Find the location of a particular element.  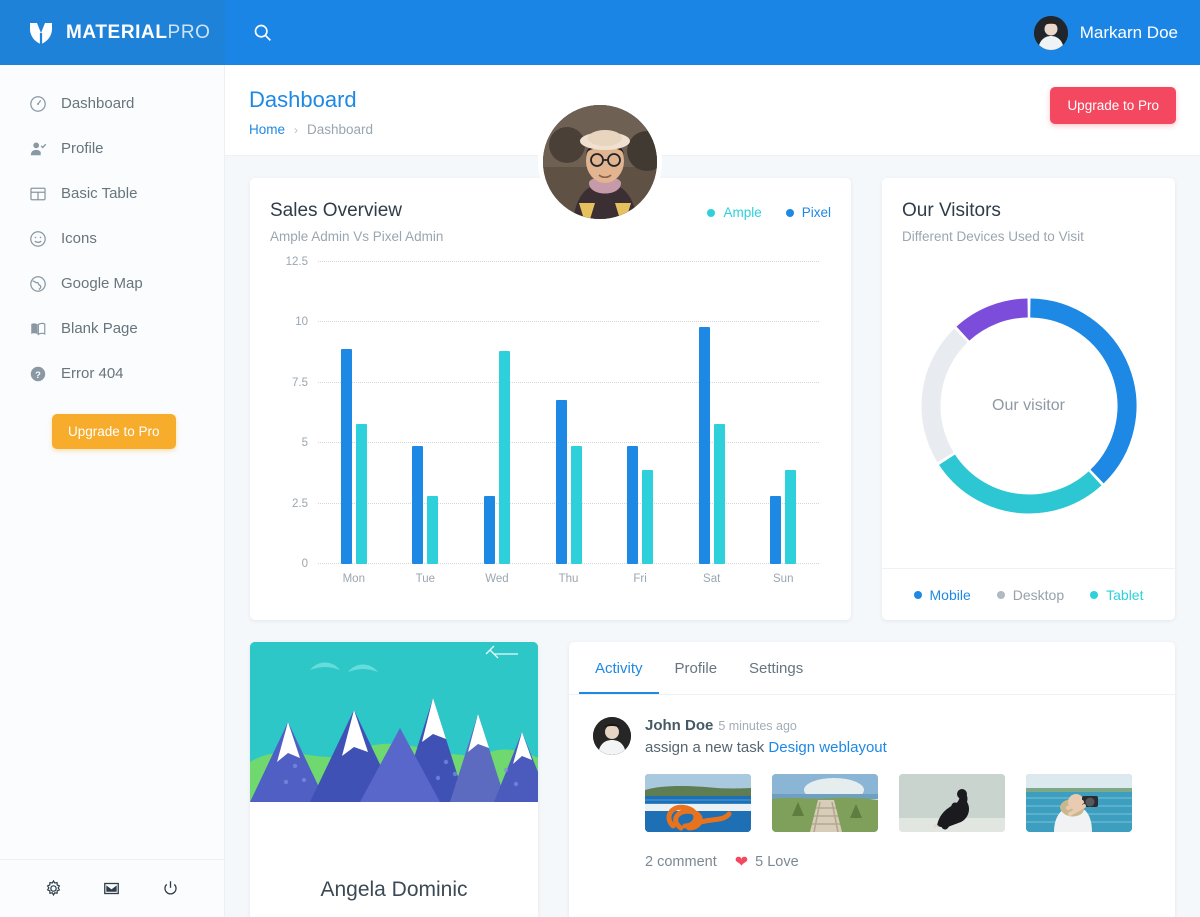

search-icon is located at coordinates (262, 32).